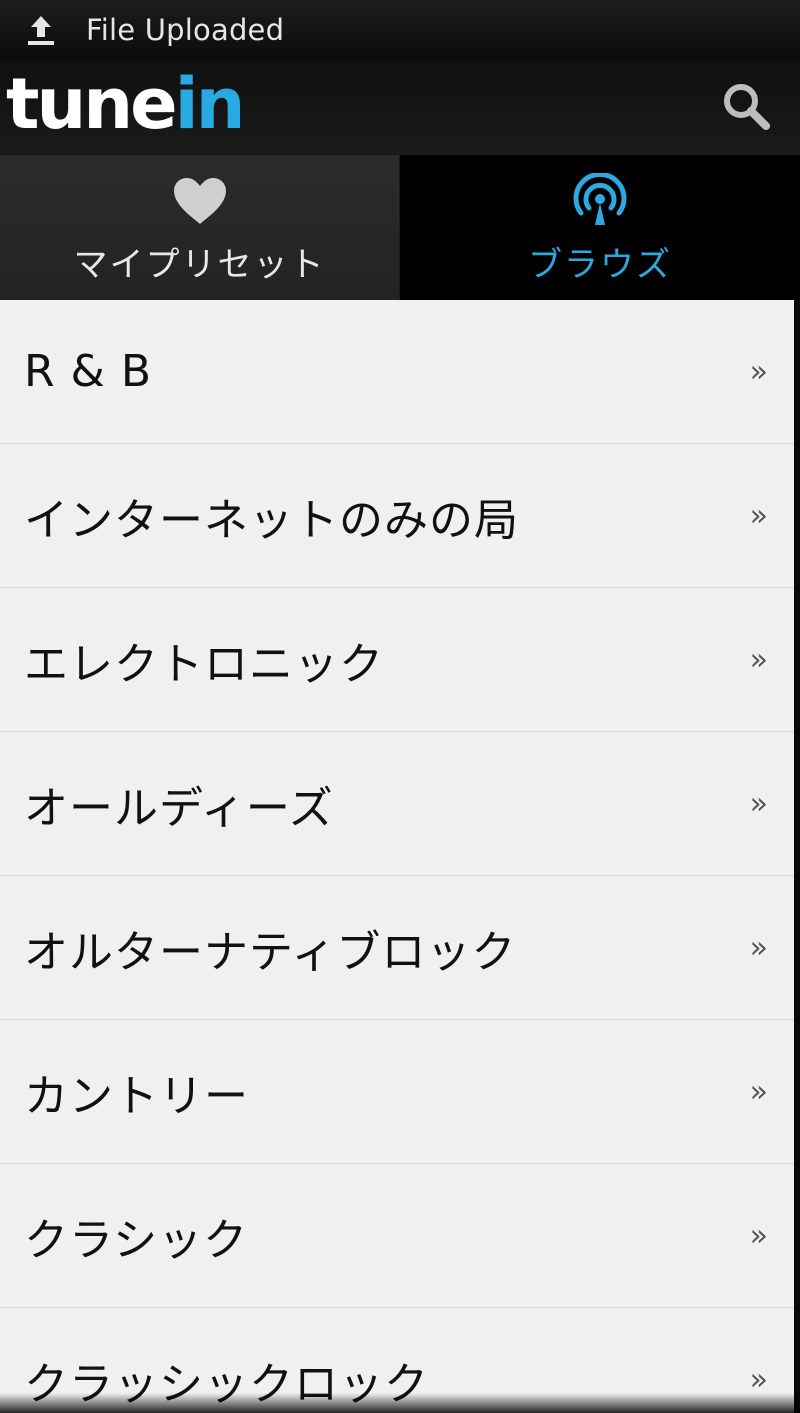 Image resolution: width=800 pixels, height=1413 pixels. What do you see at coordinates (185, 30) in the screenshot?
I see `notification-text: File Uploaded` at bounding box center [185, 30].